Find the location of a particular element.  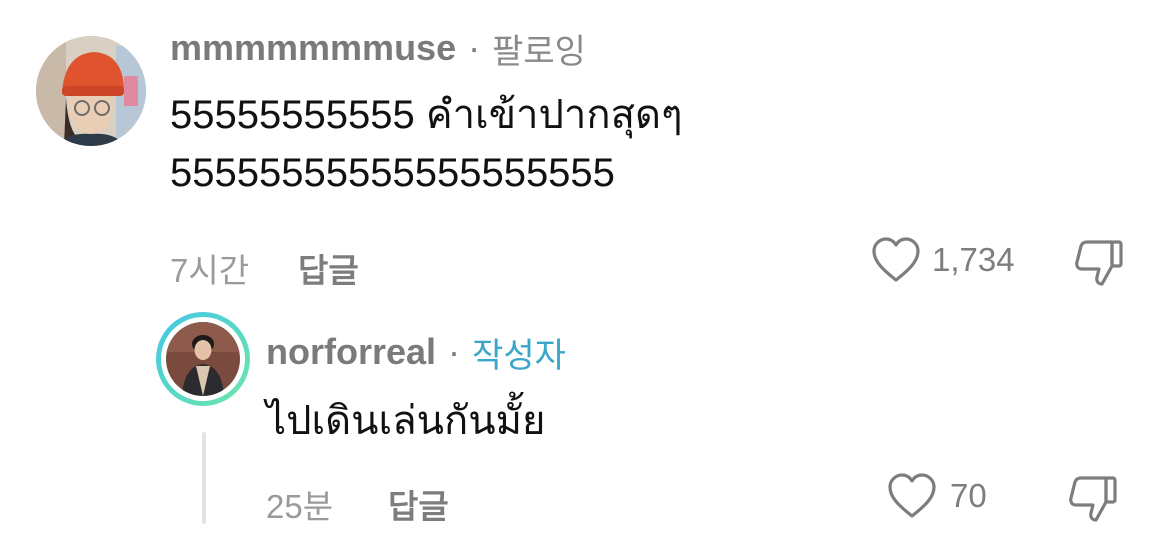

comment-text-line-2: 55555555555555555555 is located at coordinates (392, 173).